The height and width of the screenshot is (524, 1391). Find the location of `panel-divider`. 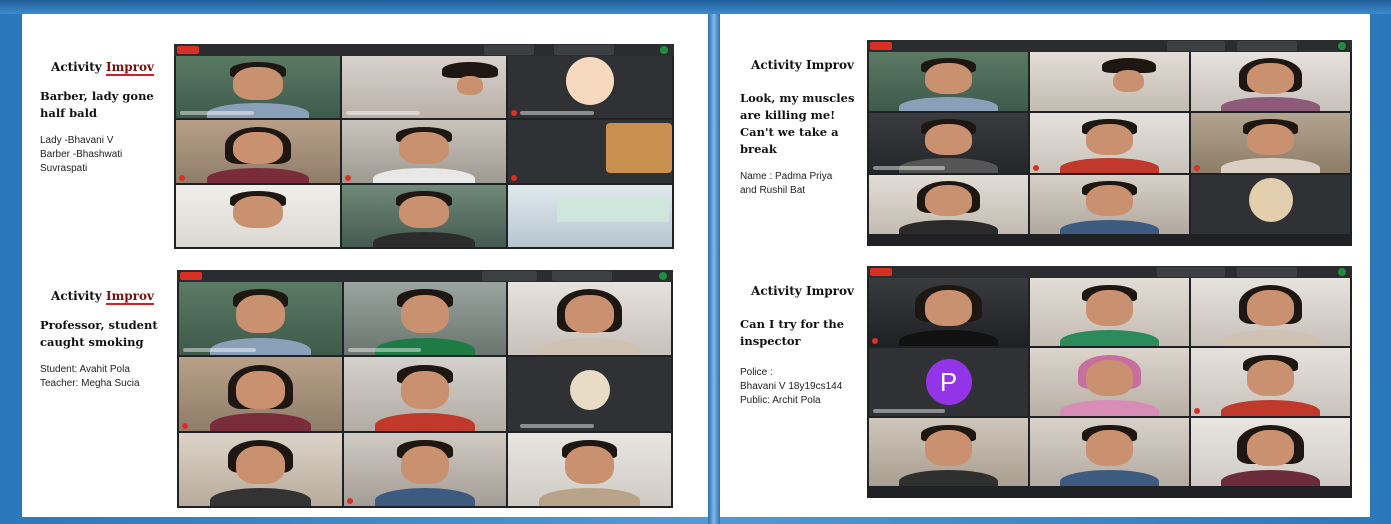

panel-divider is located at coordinates (714, 269).